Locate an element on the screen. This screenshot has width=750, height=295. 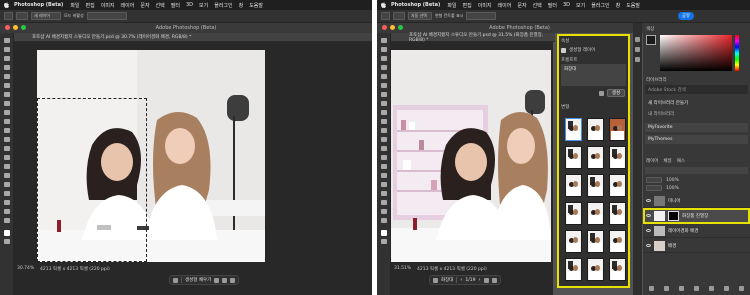
opacity-value: 100% is located at coordinates (672, 180).